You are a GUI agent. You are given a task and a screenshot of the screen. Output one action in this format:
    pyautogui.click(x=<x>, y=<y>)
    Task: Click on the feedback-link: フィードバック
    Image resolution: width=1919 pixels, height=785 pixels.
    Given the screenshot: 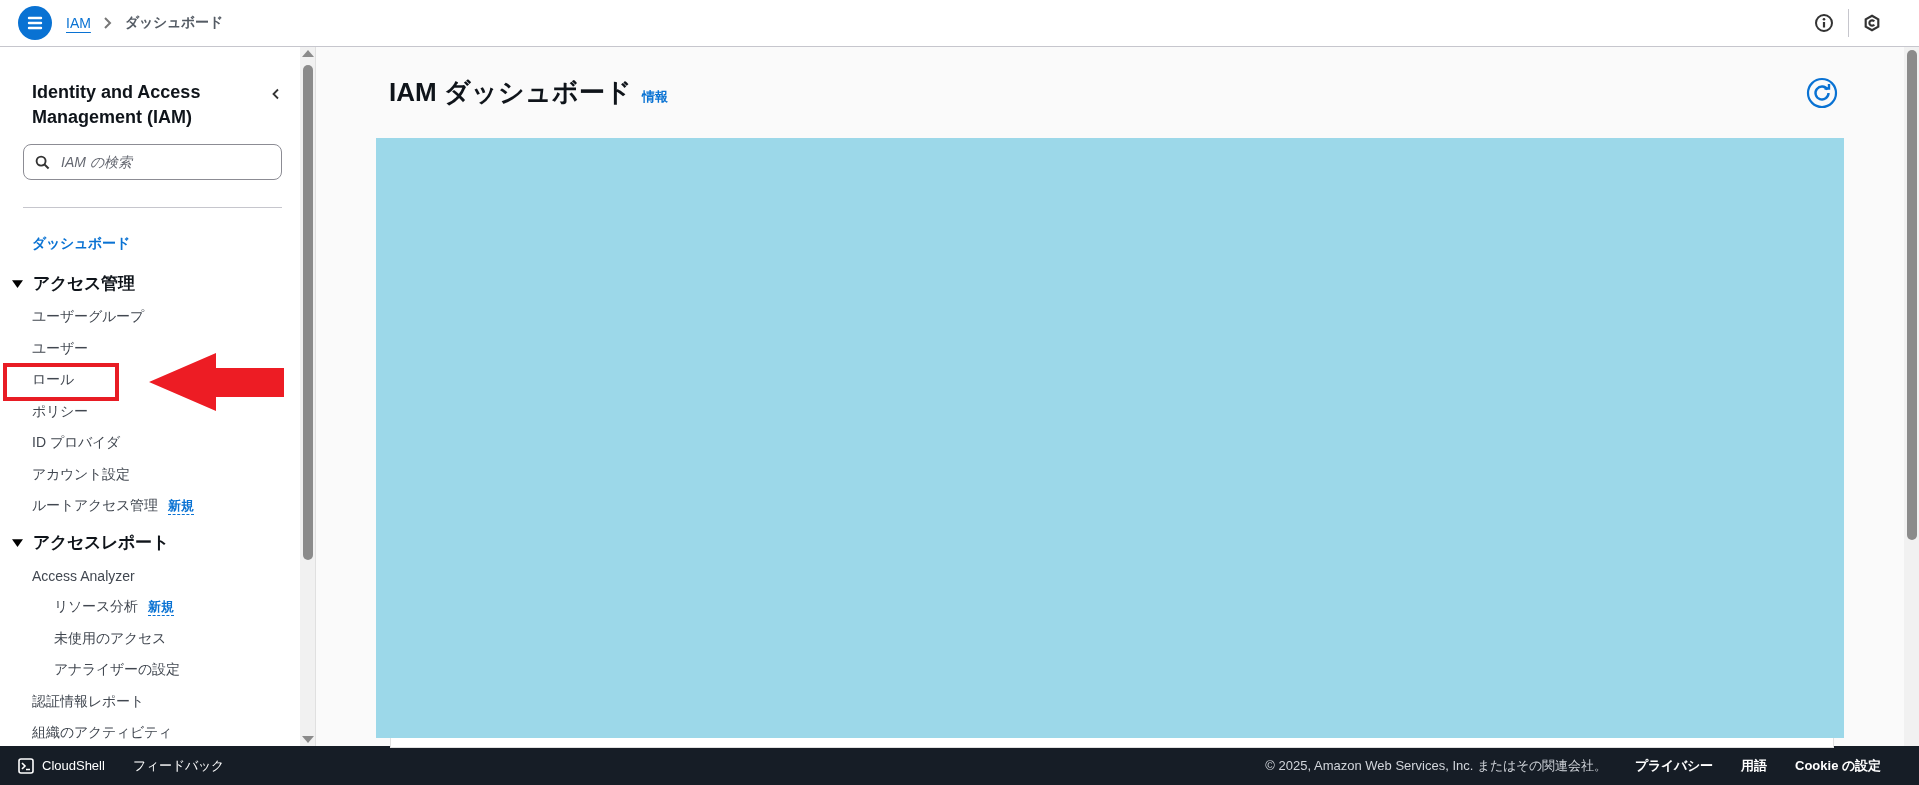 What is the action you would take?
    pyautogui.click(x=178, y=765)
    